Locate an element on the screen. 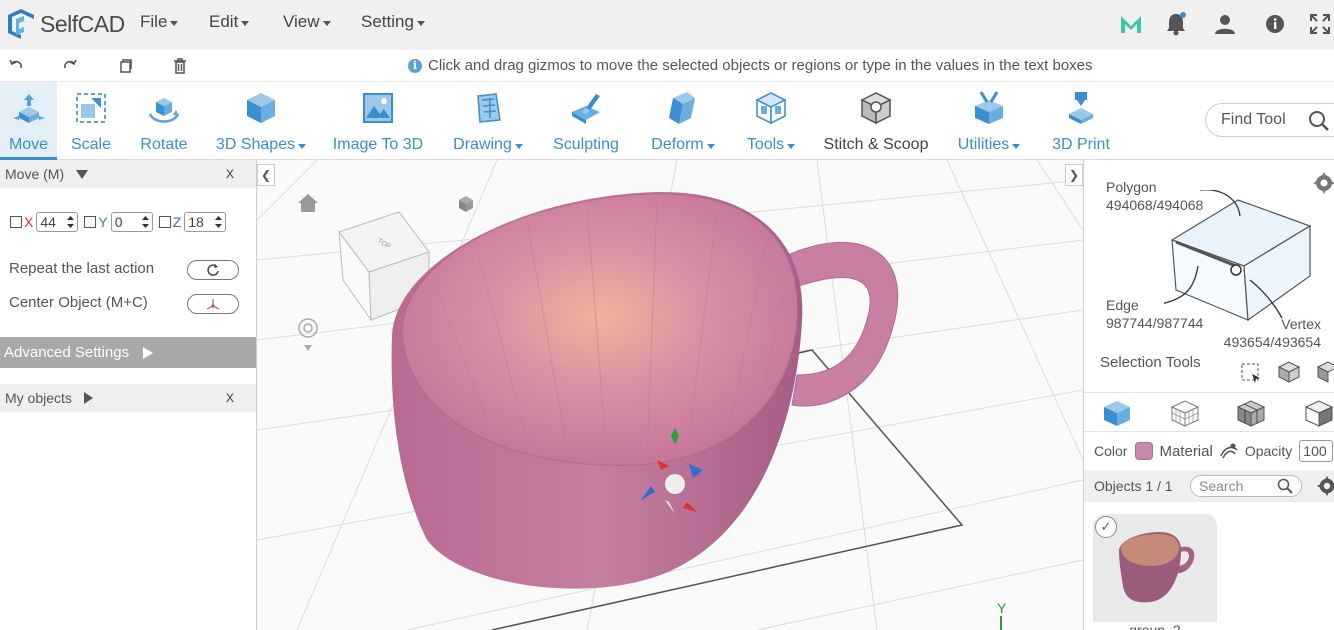 This screenshot has height=630, width=1334. mesh-mode-icon is located at coordinates (1251, 413).